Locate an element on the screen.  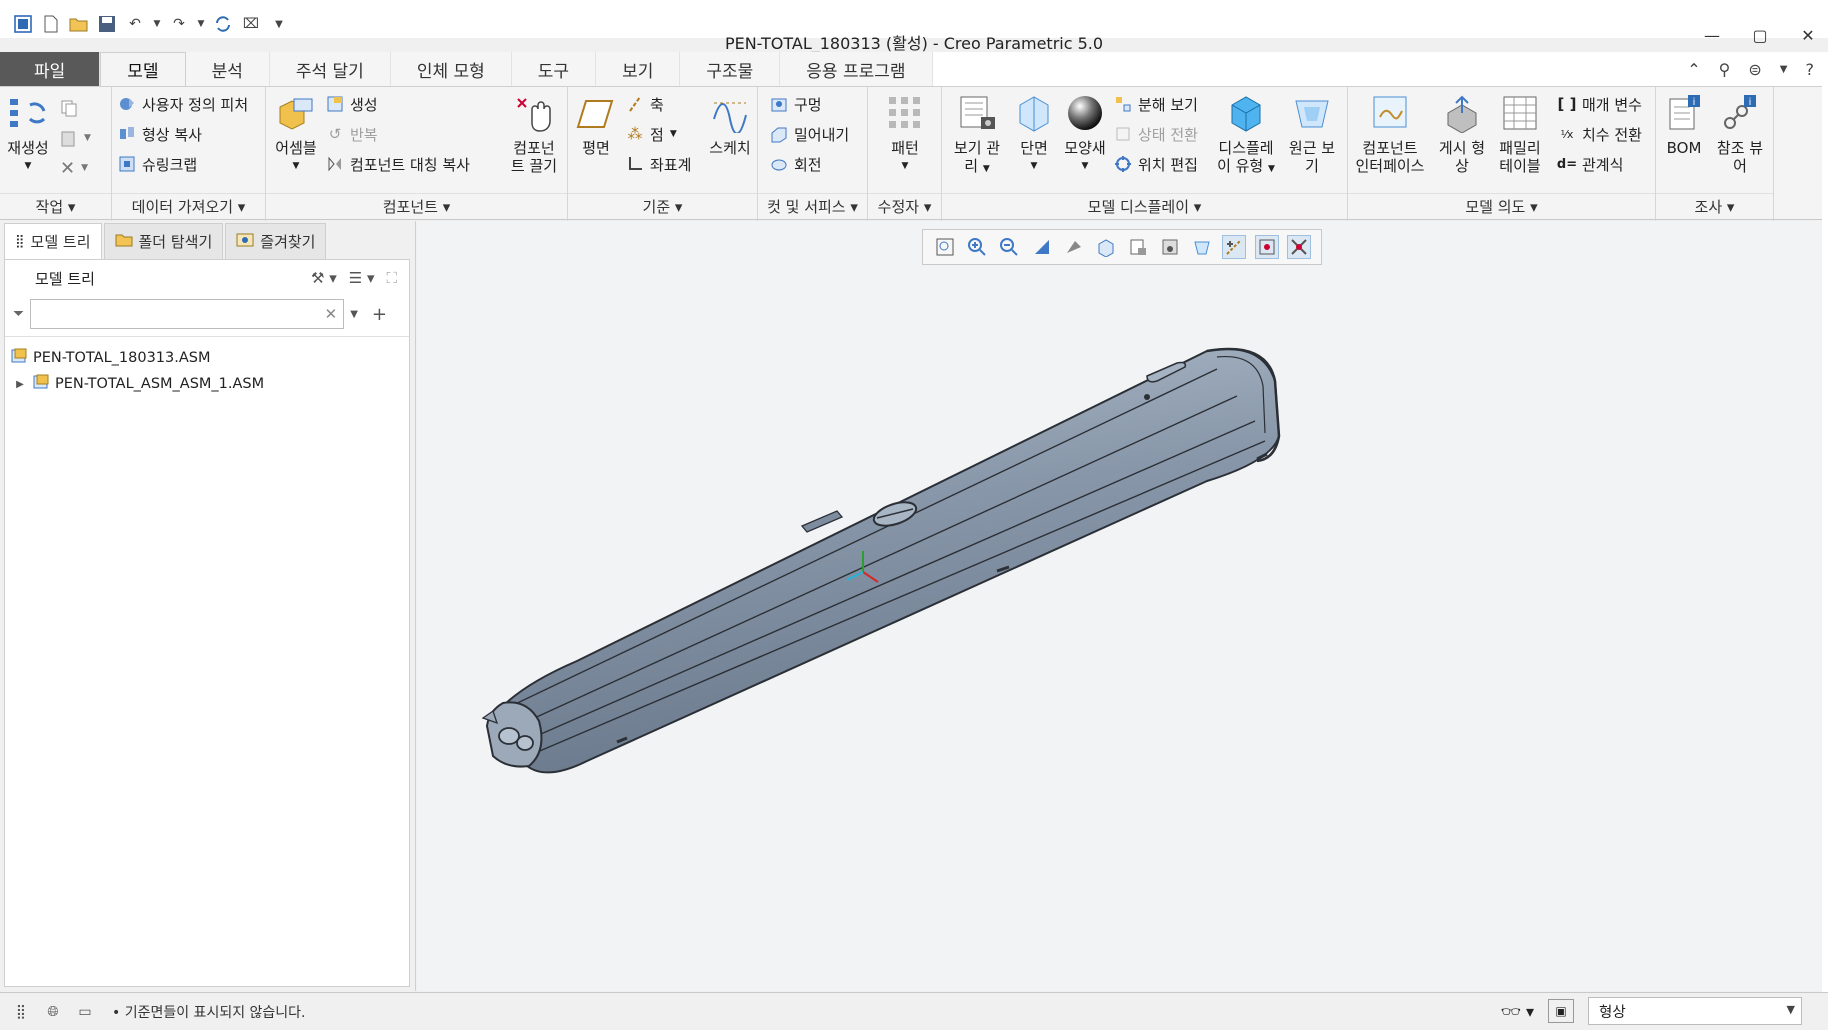
tree-filter-off-icon: ⛶ is located at coordinates (391, 278).